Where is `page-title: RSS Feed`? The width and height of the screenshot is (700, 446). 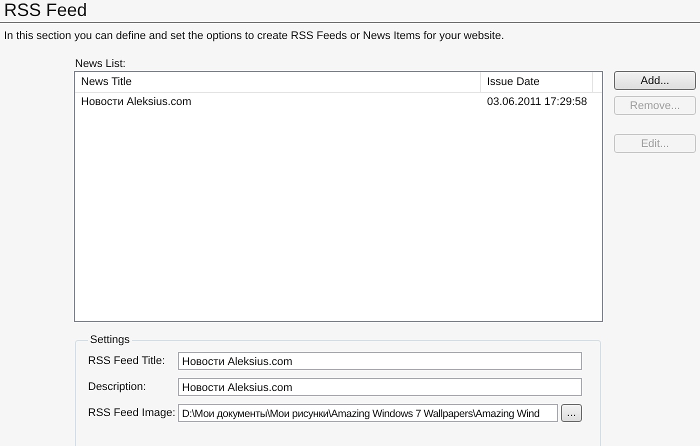 page-title: RSS Feed is located at coordinates (45, 10).